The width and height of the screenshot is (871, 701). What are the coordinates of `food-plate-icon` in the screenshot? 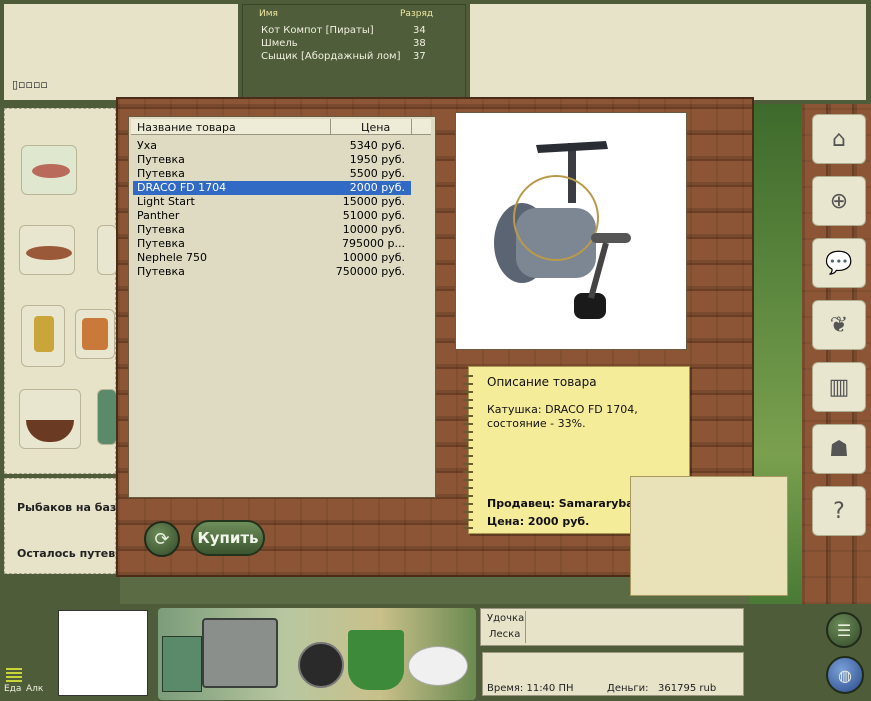 It's located at (438, 666).